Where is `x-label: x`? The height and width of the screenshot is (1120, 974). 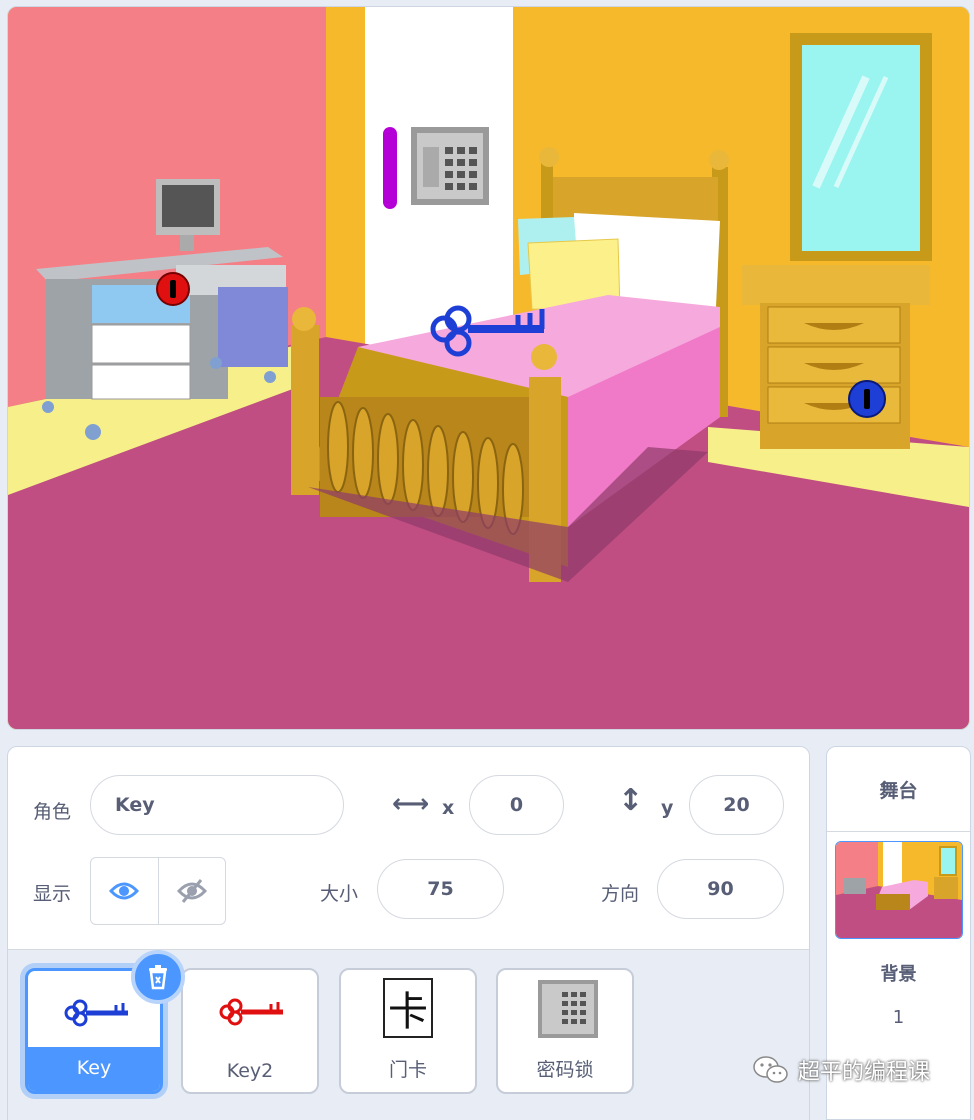
x-label: x is located at coordinates (448, 808).